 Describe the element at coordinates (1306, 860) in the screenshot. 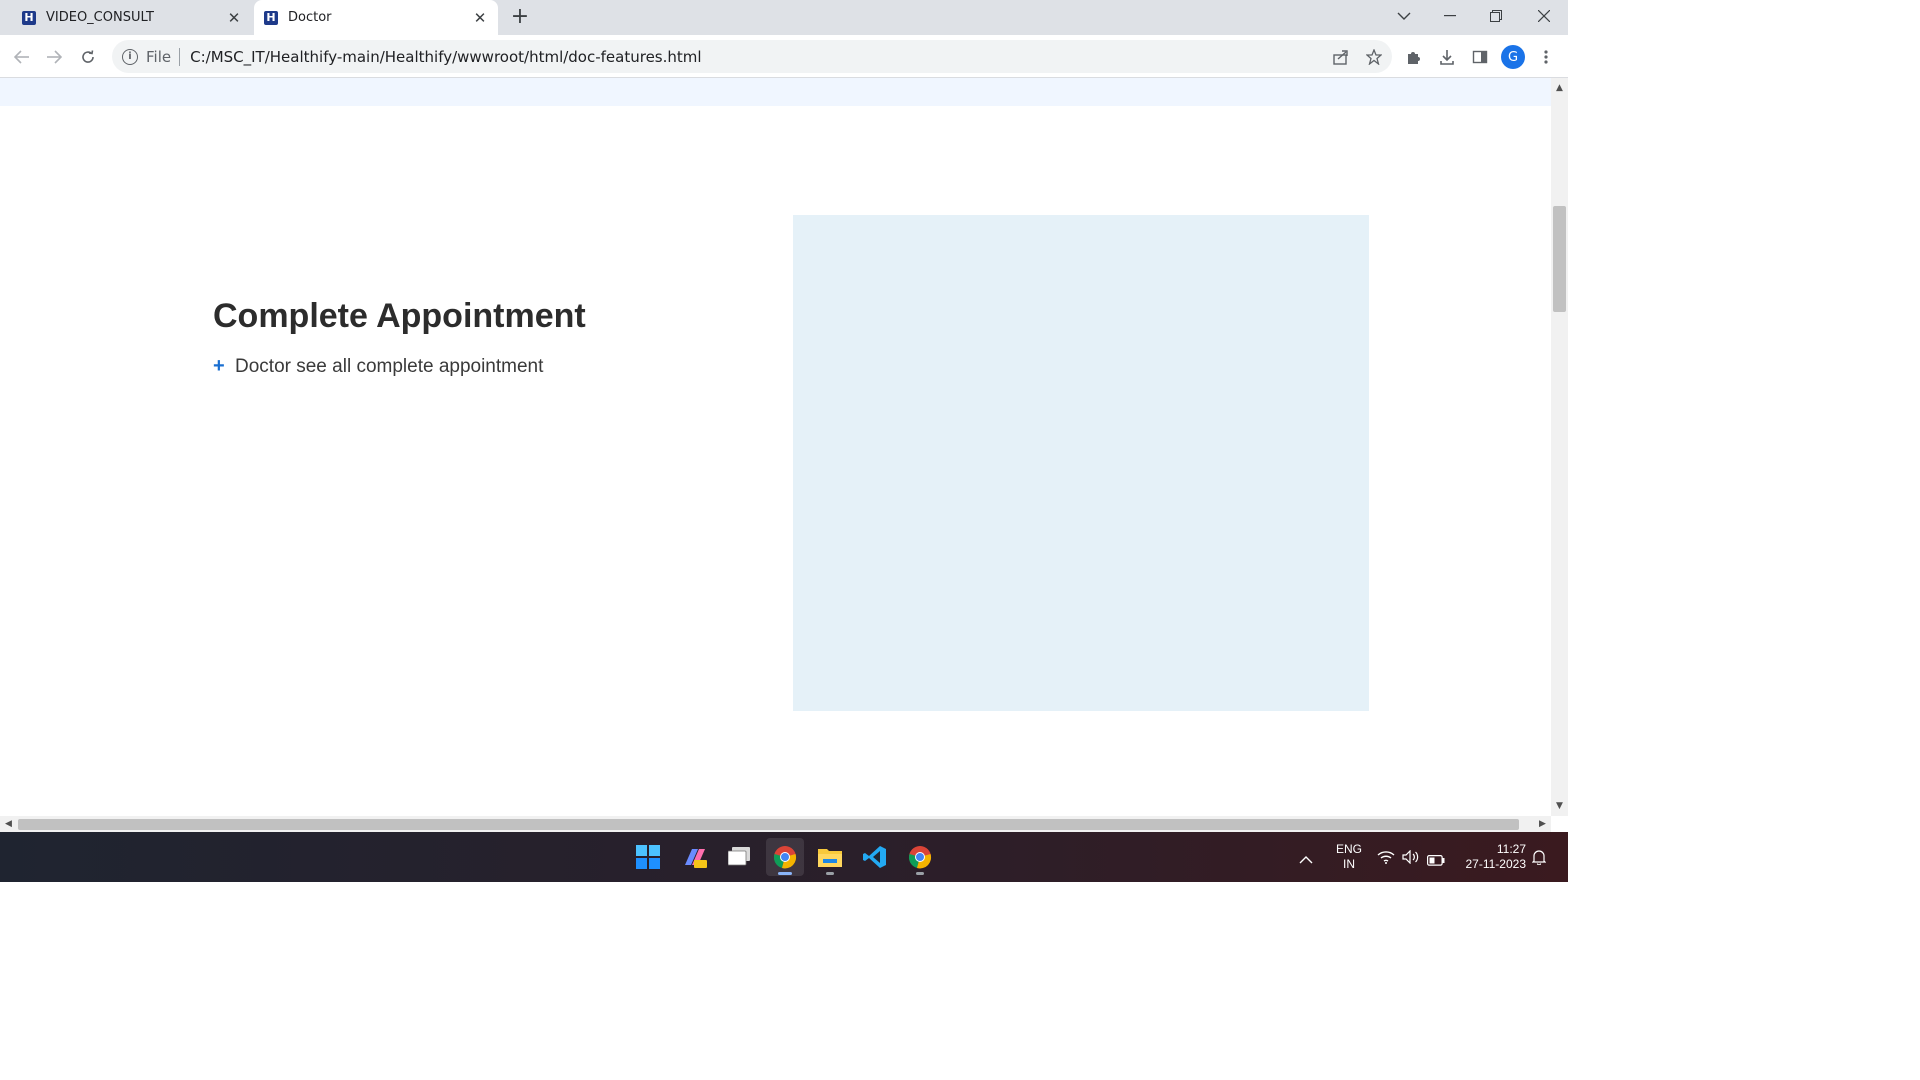

I see `chevron-up-icon` at that location.